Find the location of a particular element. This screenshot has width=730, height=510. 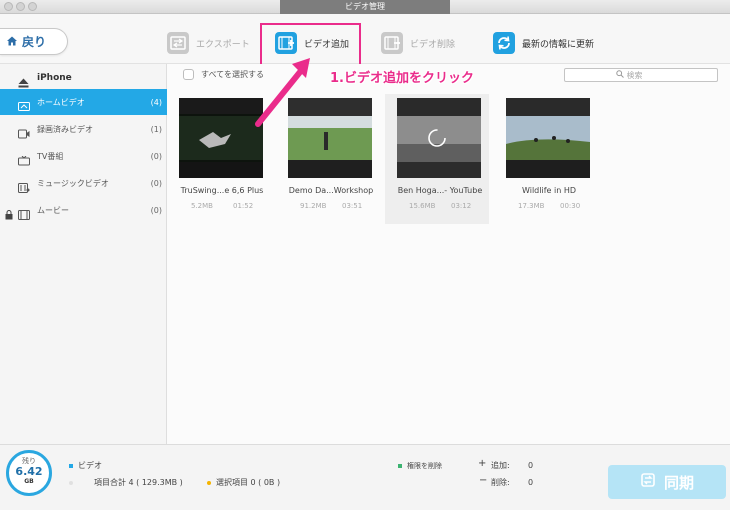

video-item: Wildlife in HD 17.3MB 00:30 is located at coordinates (544, 159).